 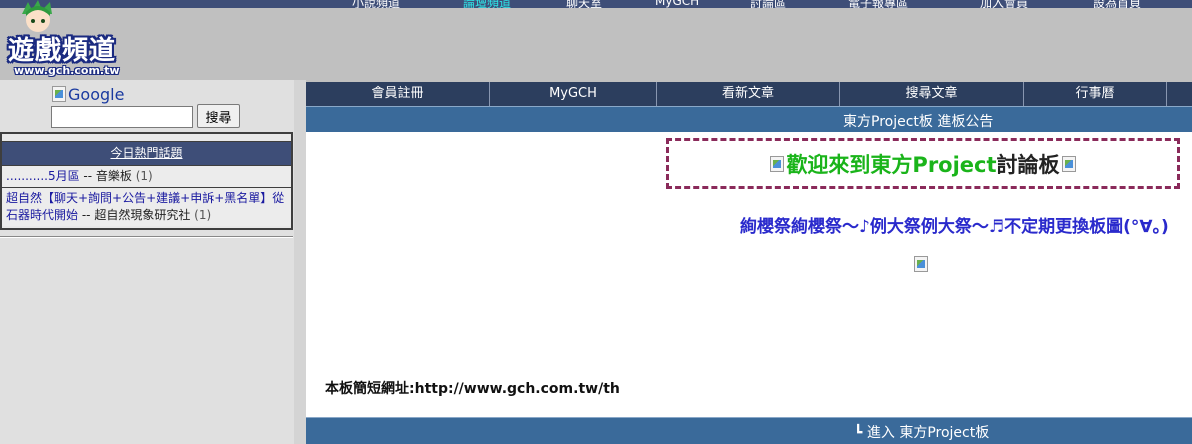 What do you see at coordinates (891, 164) in the screenshot?
I see `welcome-text-green: 歡迎來到東方Project` at bounding box center [891, 164].